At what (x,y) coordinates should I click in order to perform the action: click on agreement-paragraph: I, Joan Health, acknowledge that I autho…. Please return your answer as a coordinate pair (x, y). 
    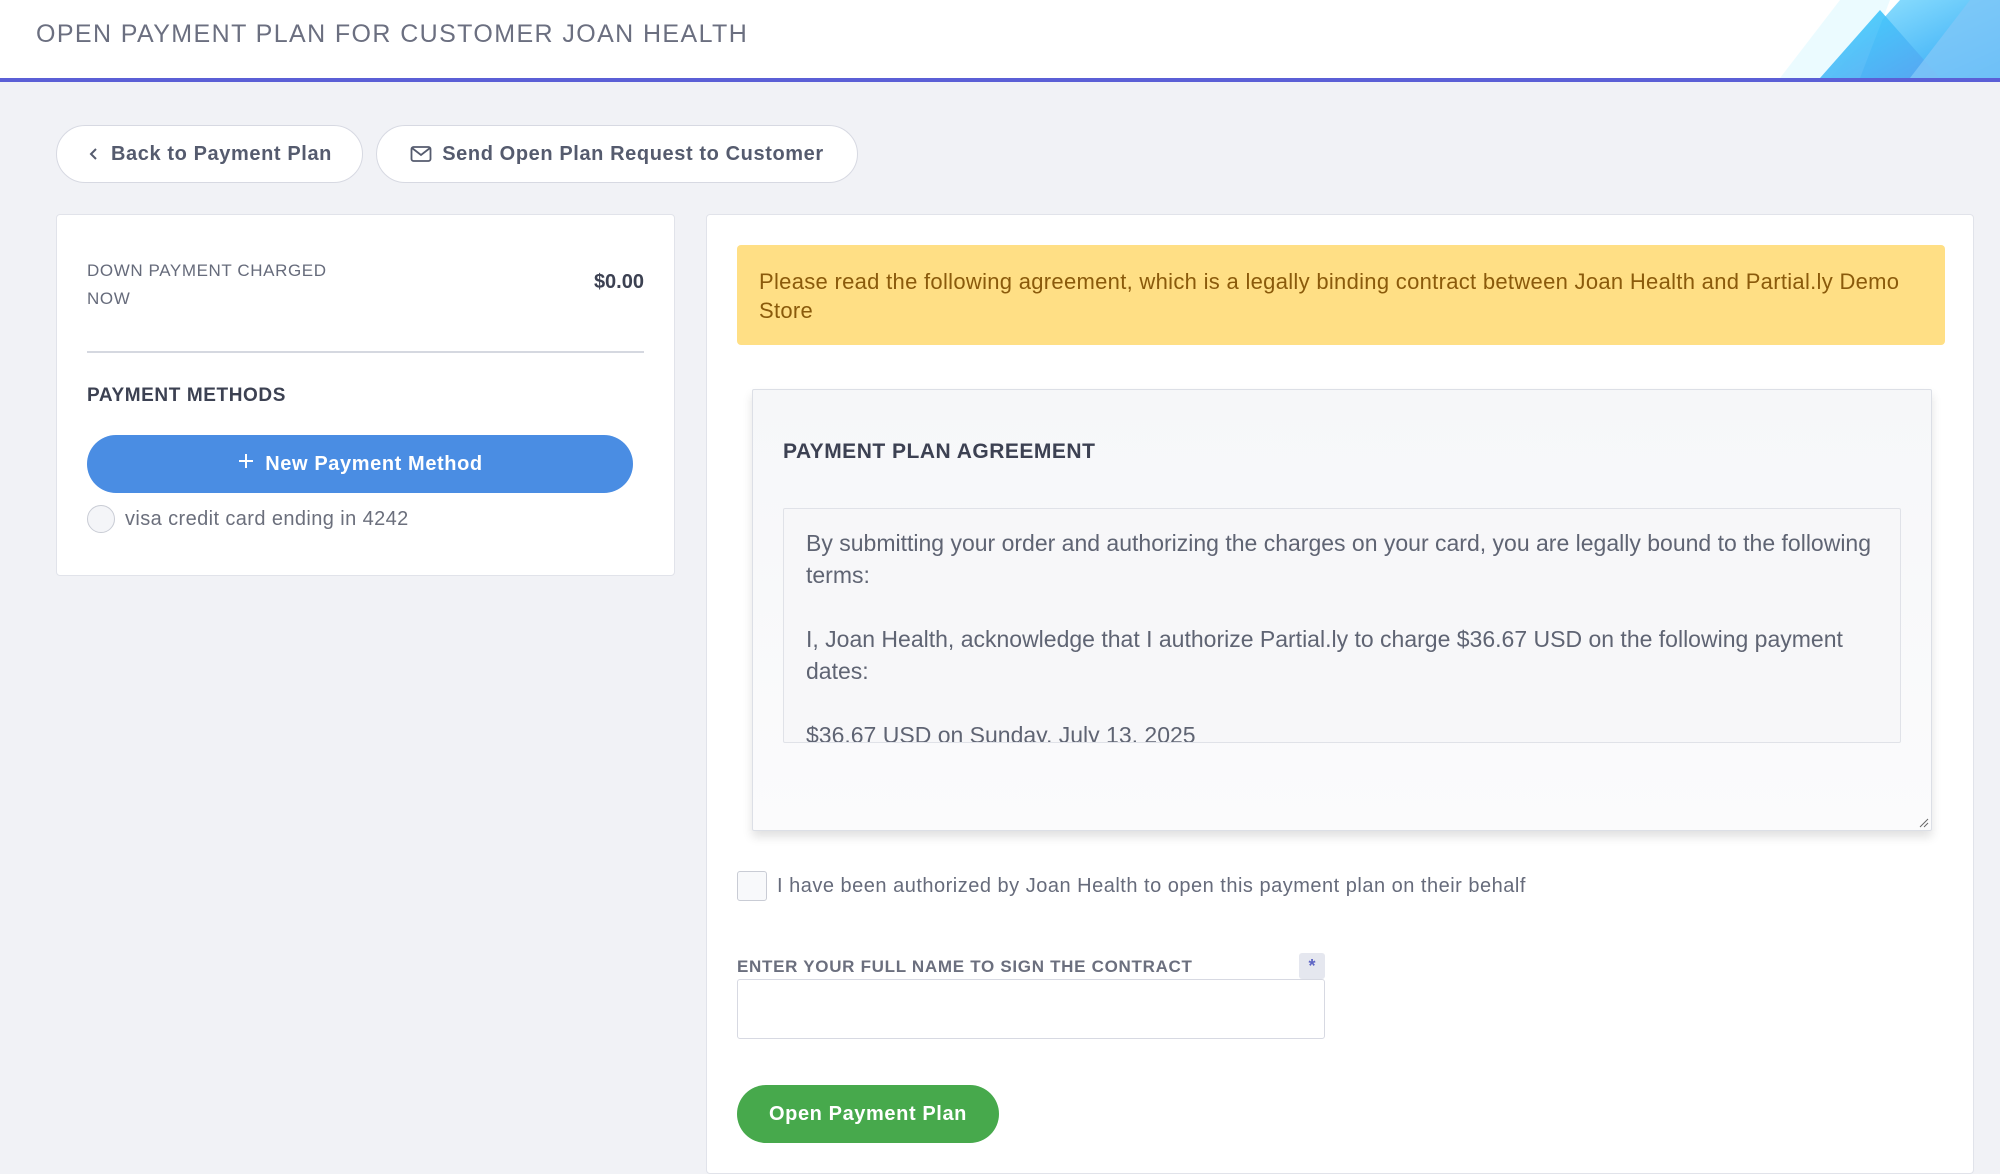
    Looking at the image, I should click on (1324, 655).